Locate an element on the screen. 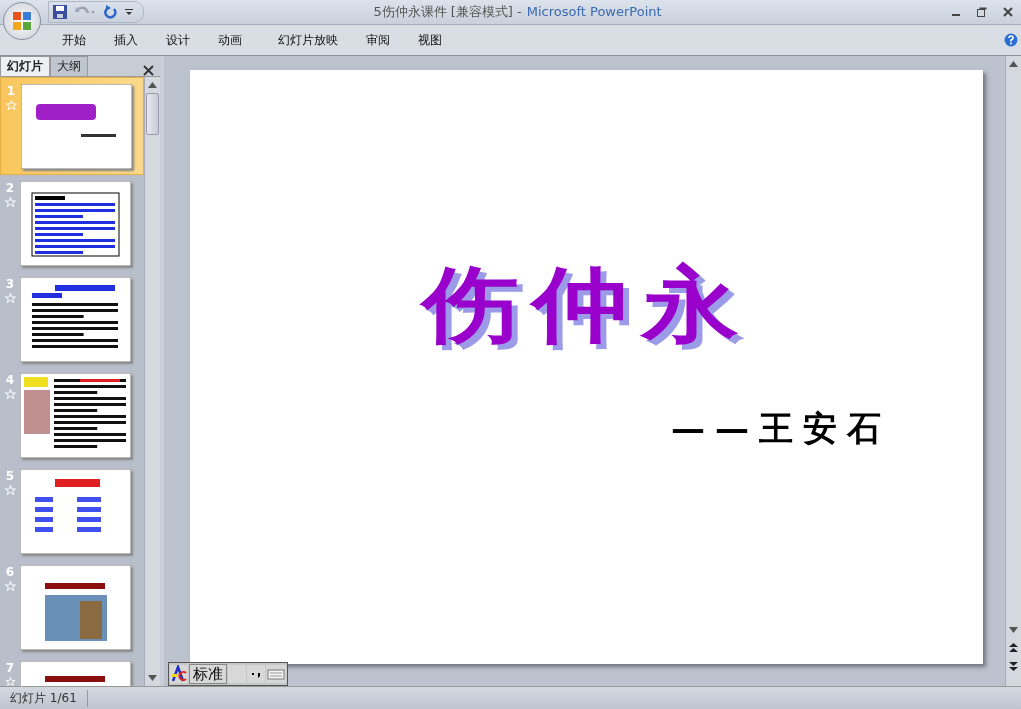 Image resolution: width=1021 pixels, height=709 pixels. close-icon is located at coordinates (1008, 12).